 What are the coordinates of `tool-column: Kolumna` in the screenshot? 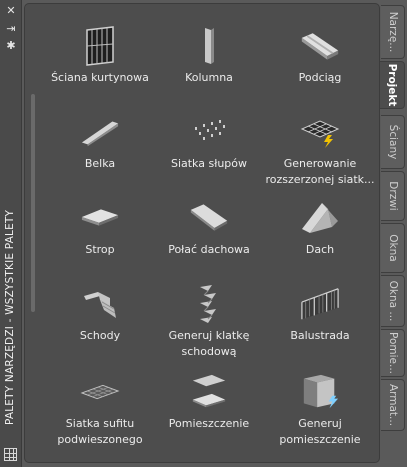 It's located at (209, 69).